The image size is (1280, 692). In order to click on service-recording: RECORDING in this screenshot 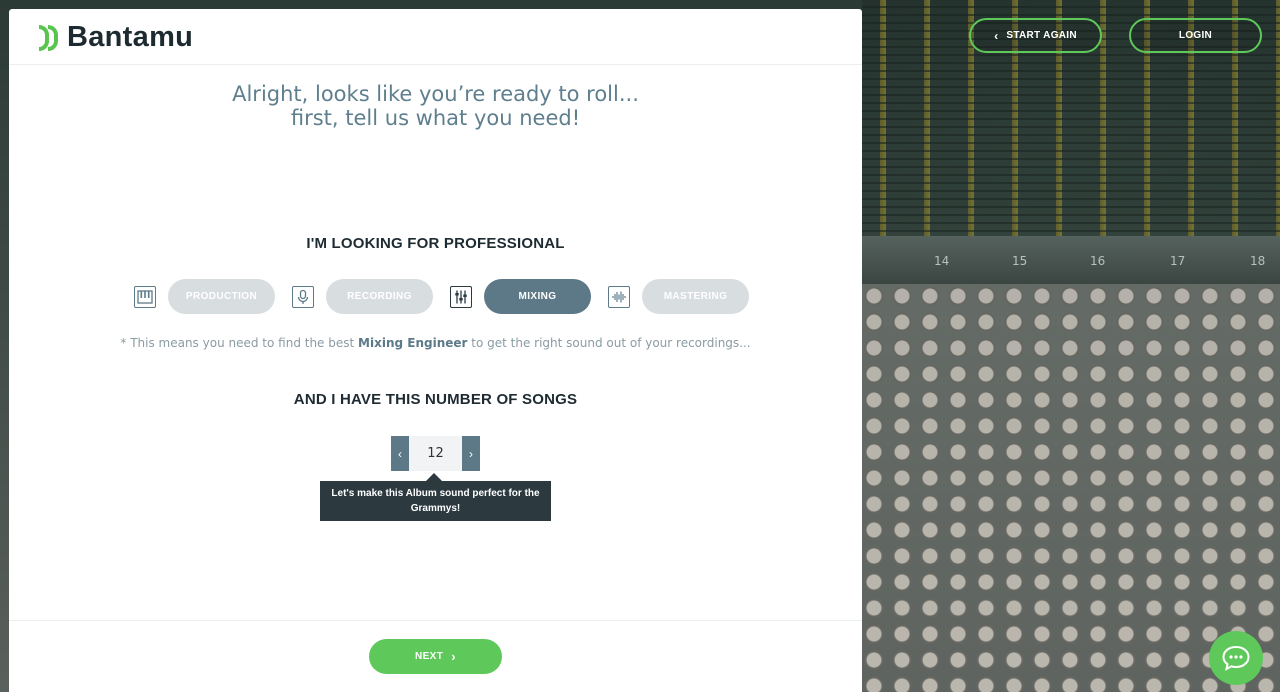, I will do `click(371, 296)`.